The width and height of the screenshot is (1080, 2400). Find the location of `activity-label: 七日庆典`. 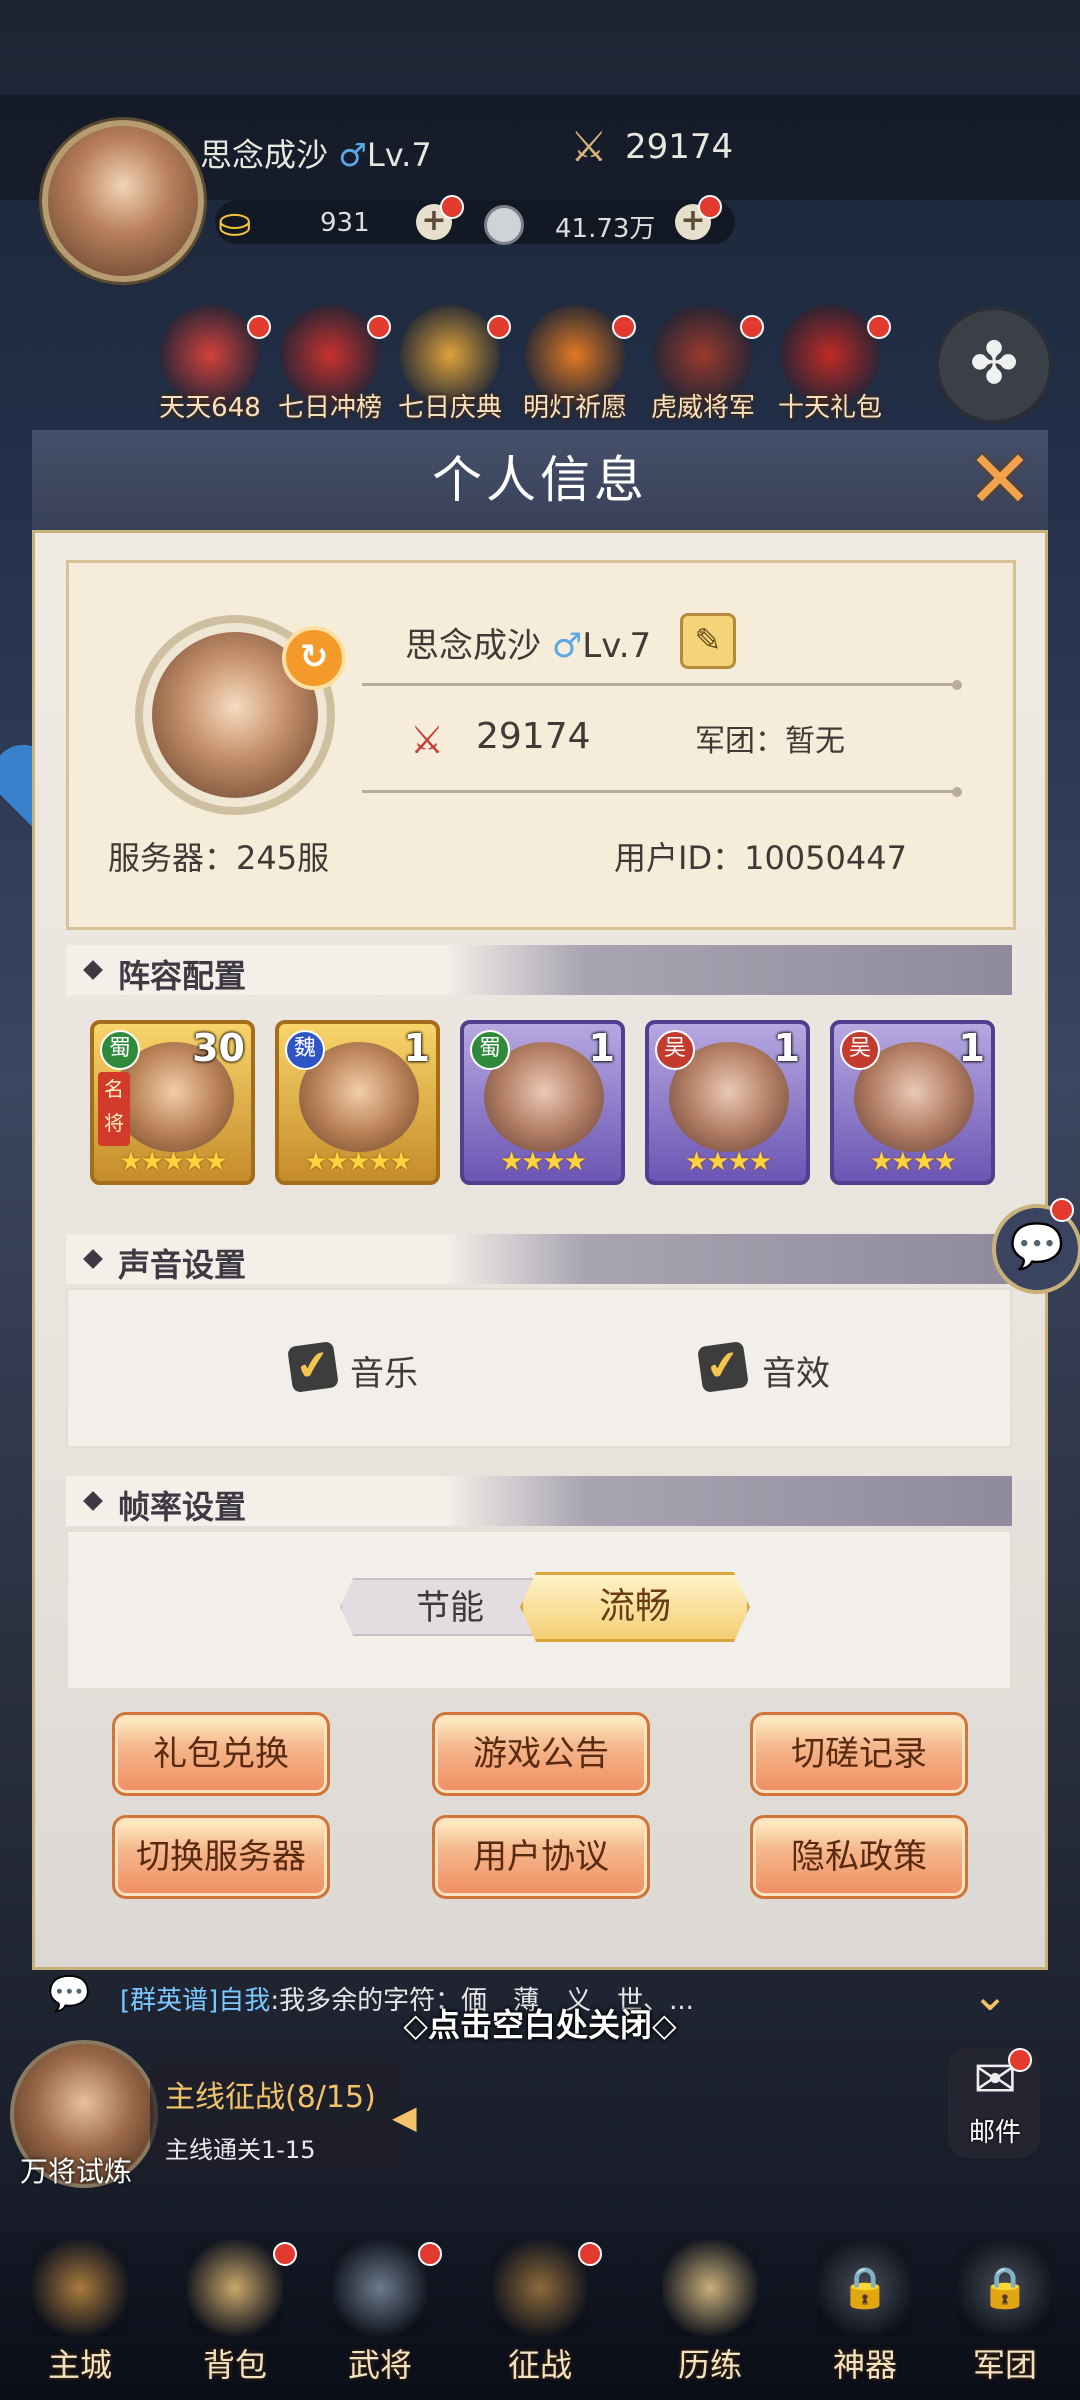

activity-label: 七日庆典 is located at coordinates (449, 408).